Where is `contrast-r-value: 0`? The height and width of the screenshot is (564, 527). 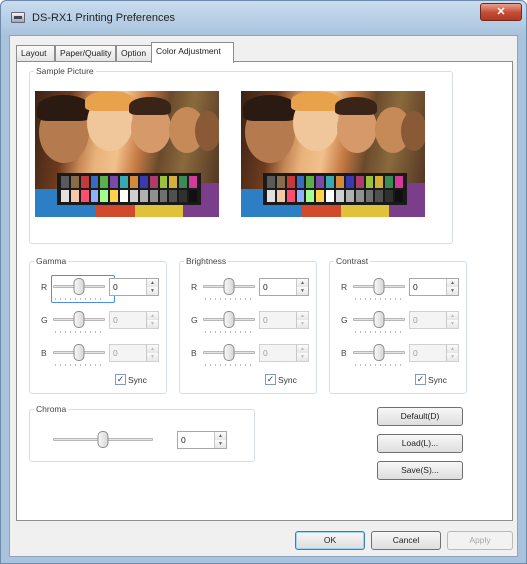
contrast-r-value: 0 is located at coordinates (415, 287).